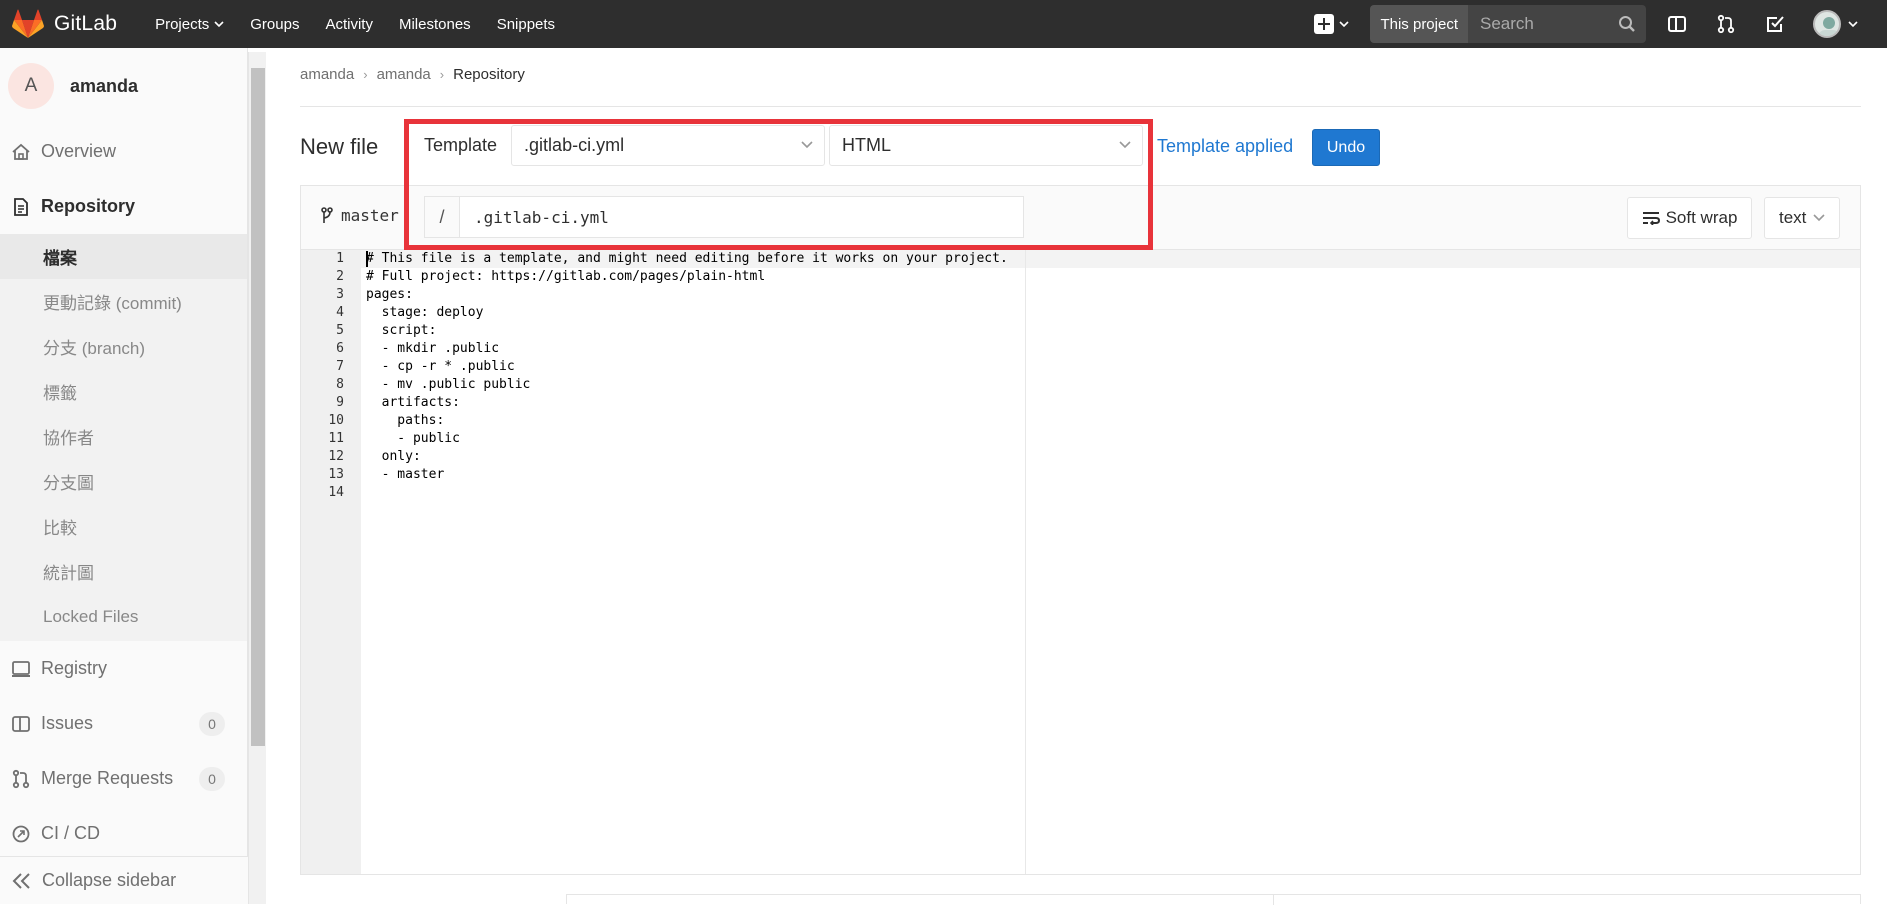 Image resolution: width=1887 pixels, height=905 pixels. What do you see at coordinates (1346, 147) in the screenshot?
I see `undo-button: Undo` at bounding box center [1346, 147].